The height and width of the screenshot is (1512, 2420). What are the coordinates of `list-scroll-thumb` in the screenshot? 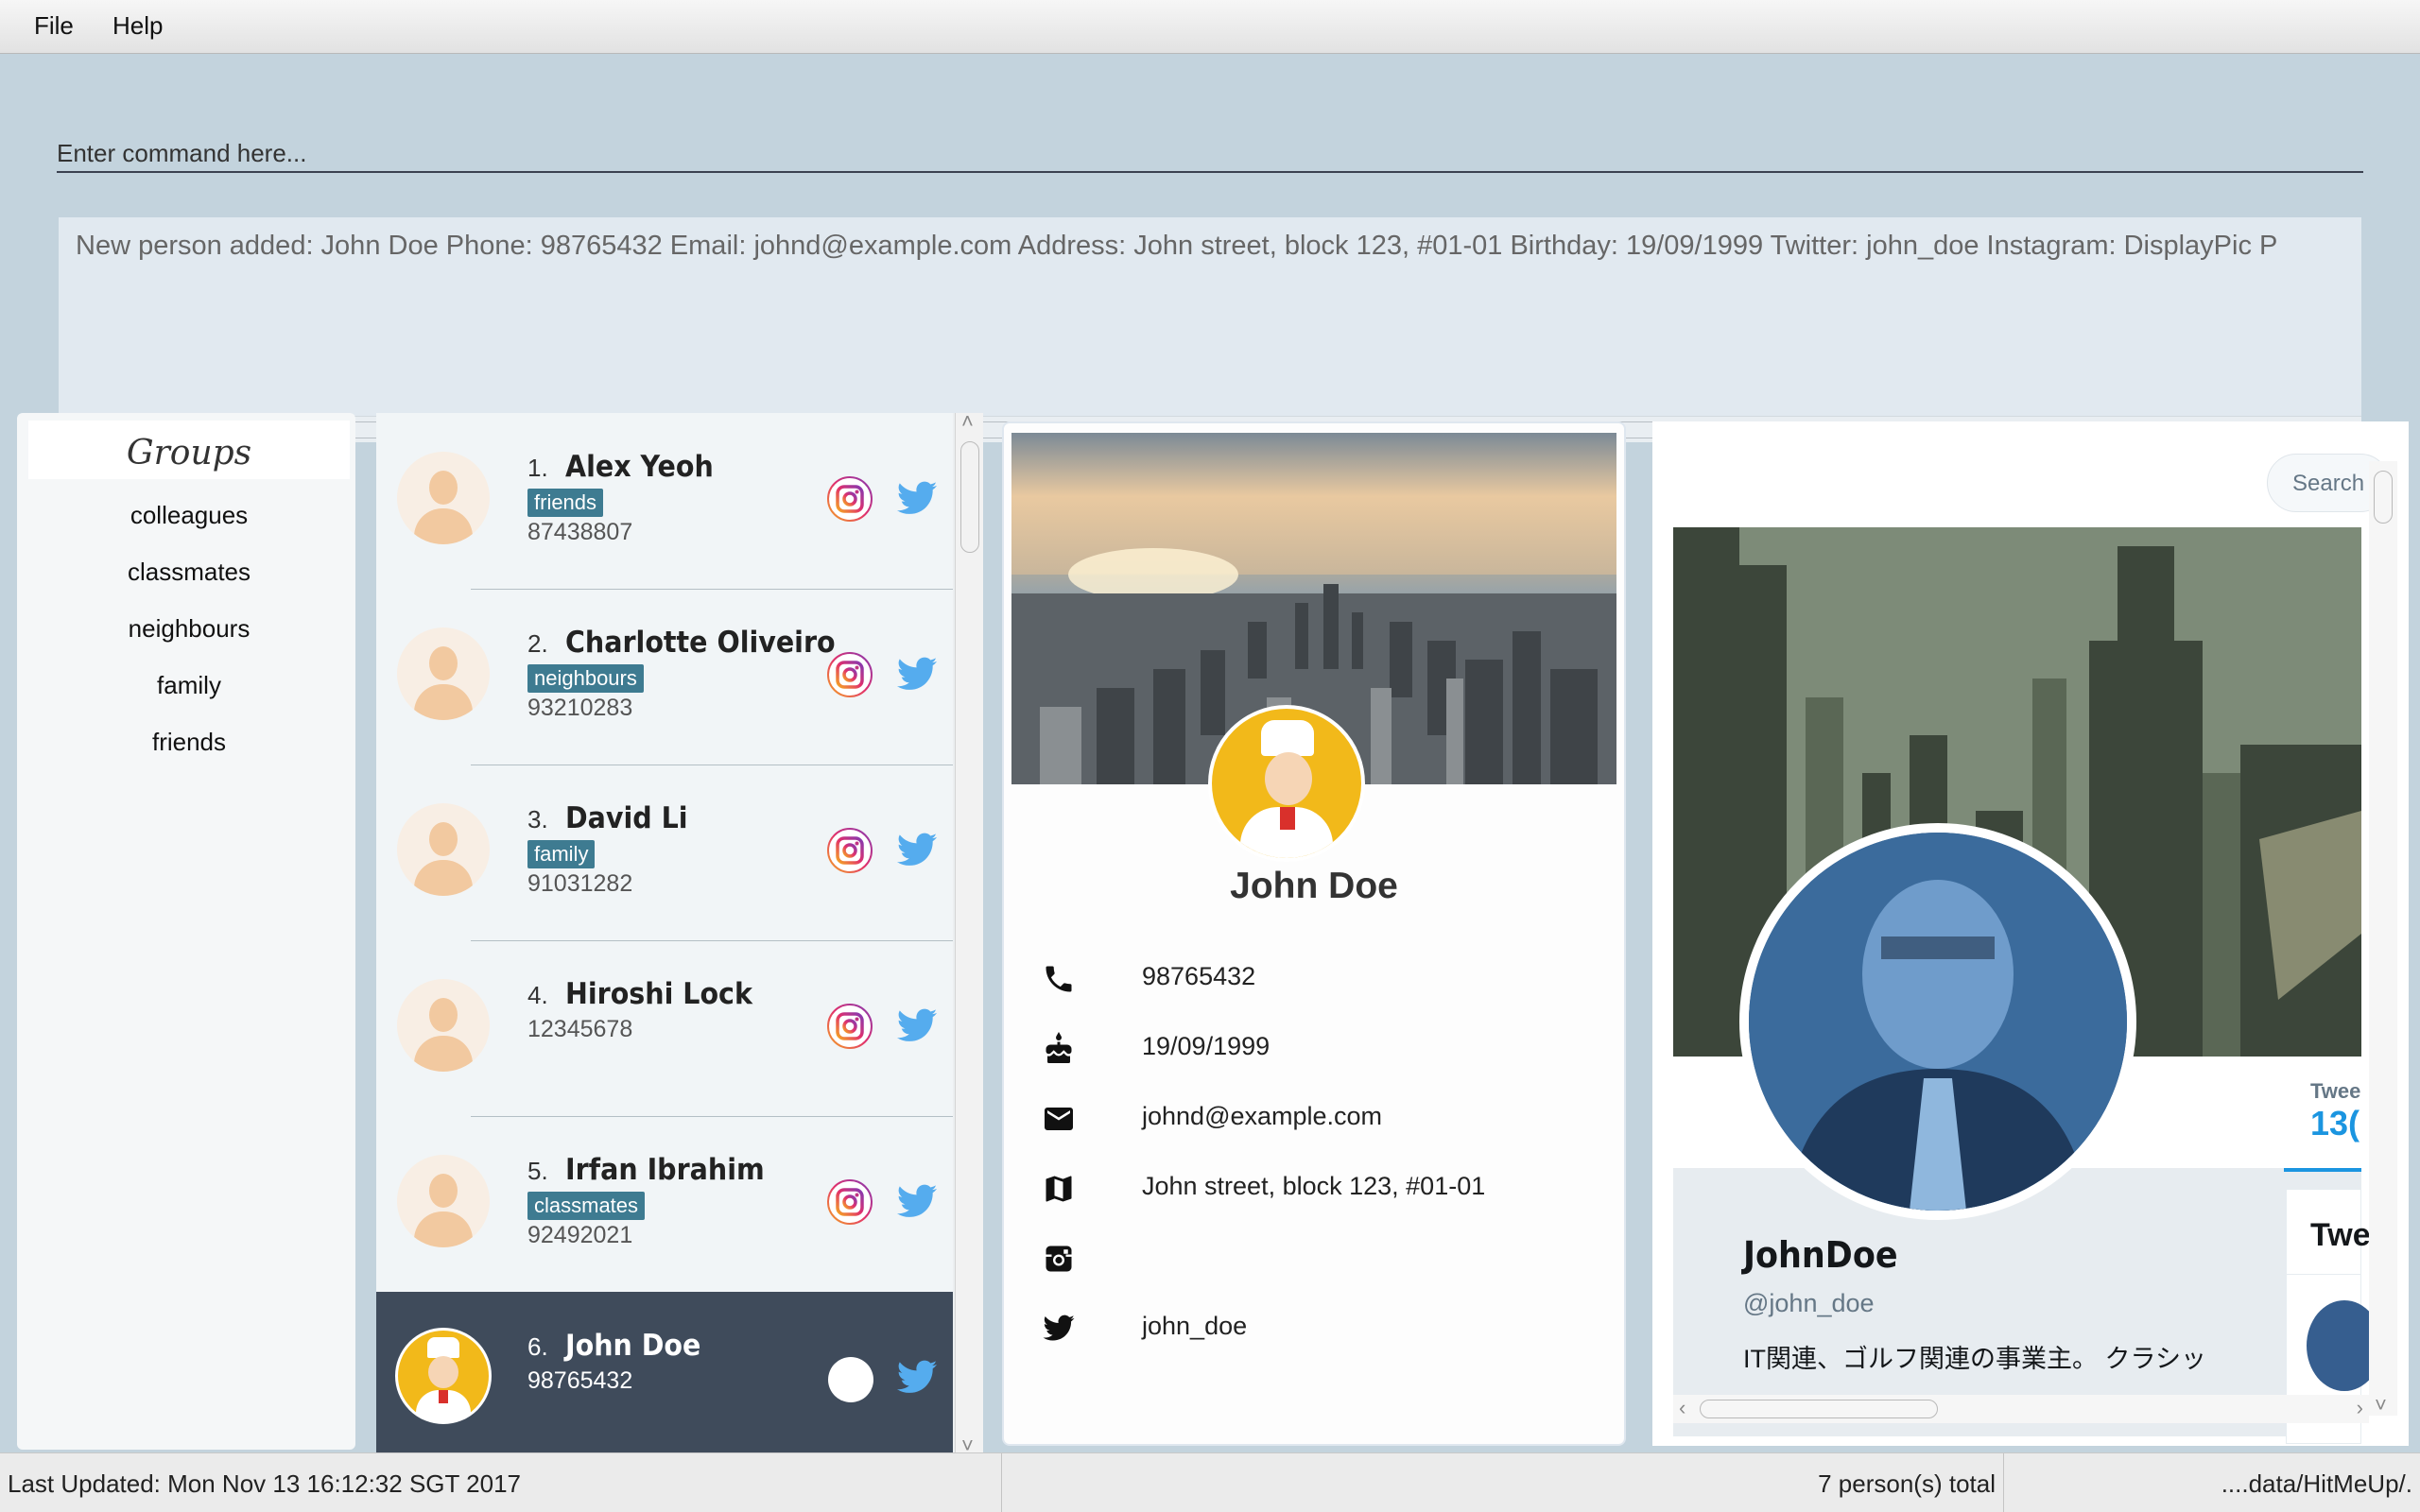 It's located at (970, 497).